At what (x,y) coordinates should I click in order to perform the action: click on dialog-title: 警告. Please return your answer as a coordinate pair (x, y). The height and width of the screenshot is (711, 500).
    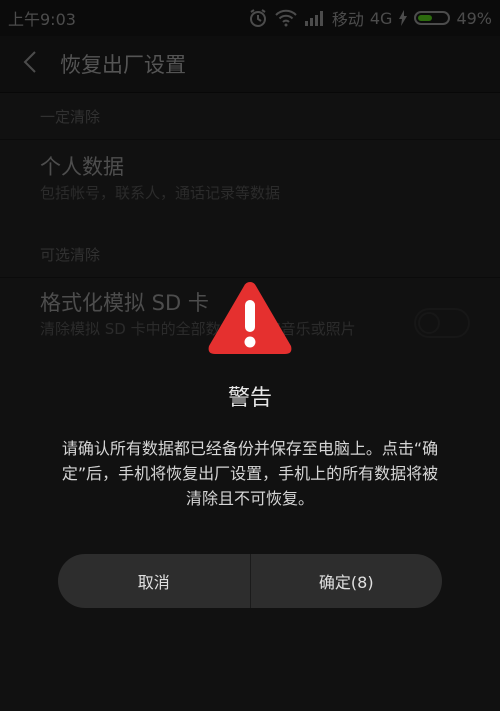
    Looking at the image, I should click on (249, 398).